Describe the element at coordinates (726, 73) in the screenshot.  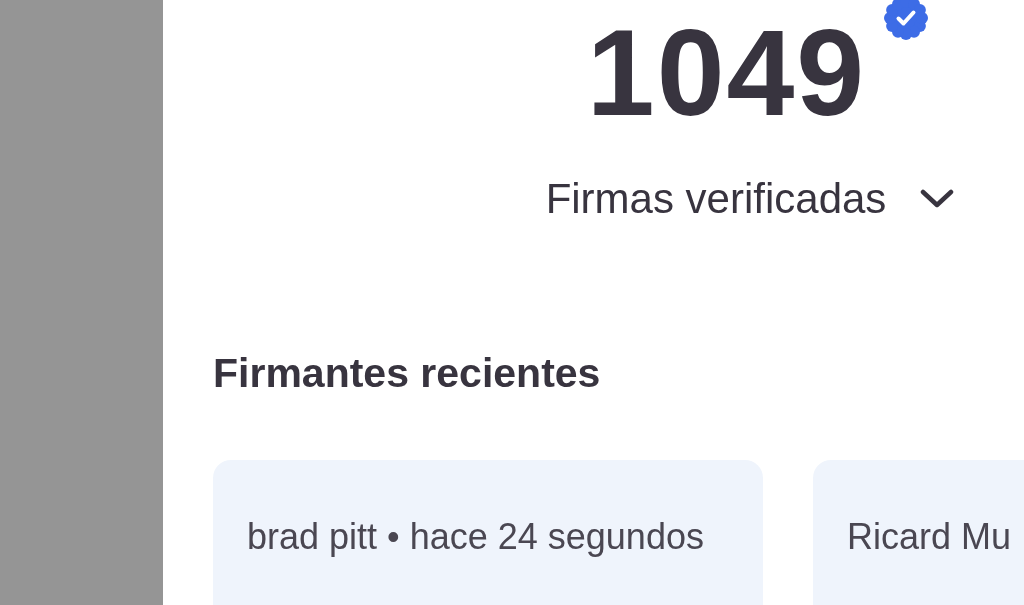
I see `signature-count: 1049` at that location.